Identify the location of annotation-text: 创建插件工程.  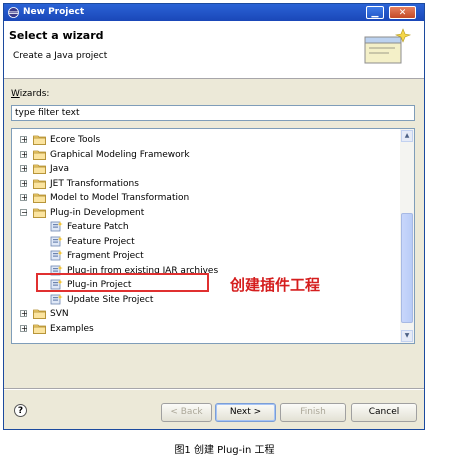
(275, 285).